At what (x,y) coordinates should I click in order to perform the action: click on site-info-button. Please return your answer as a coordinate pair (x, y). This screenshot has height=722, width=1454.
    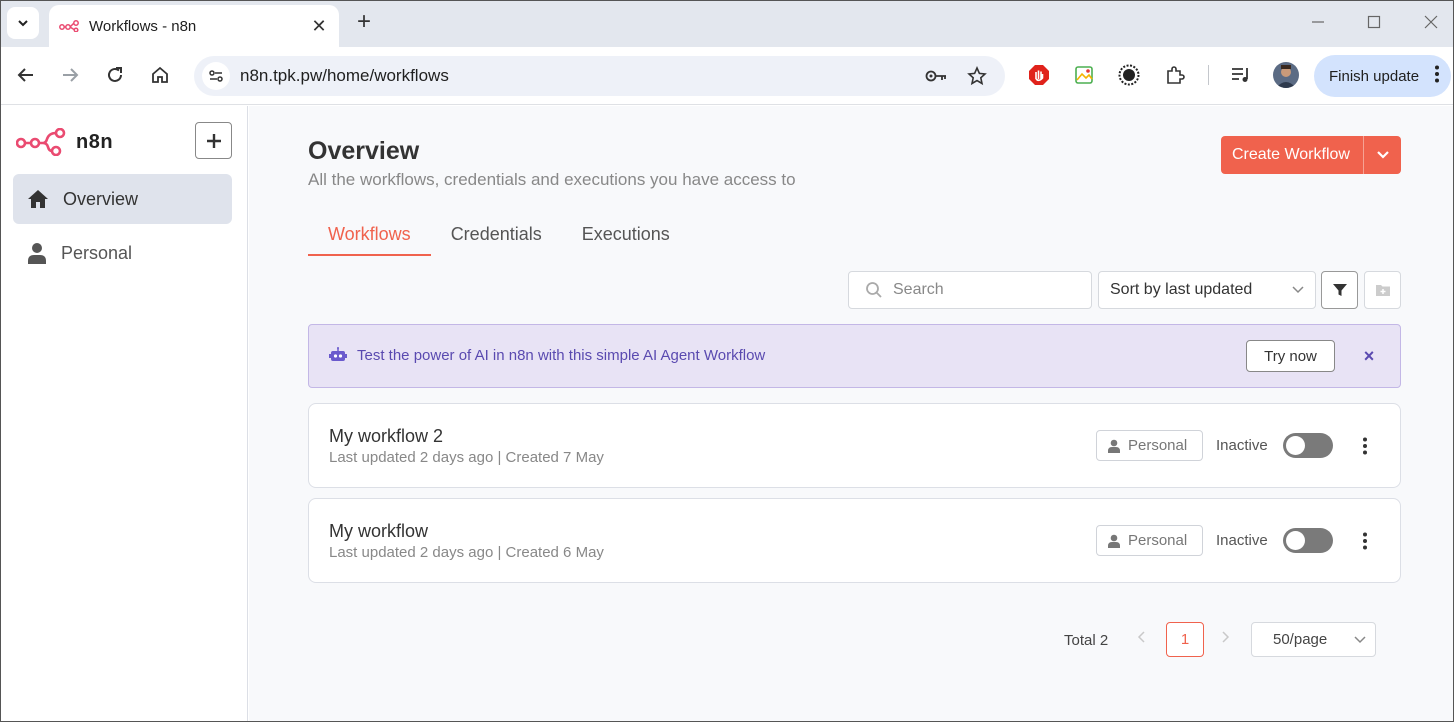
    Looking at the image, I should click on (216, 76).